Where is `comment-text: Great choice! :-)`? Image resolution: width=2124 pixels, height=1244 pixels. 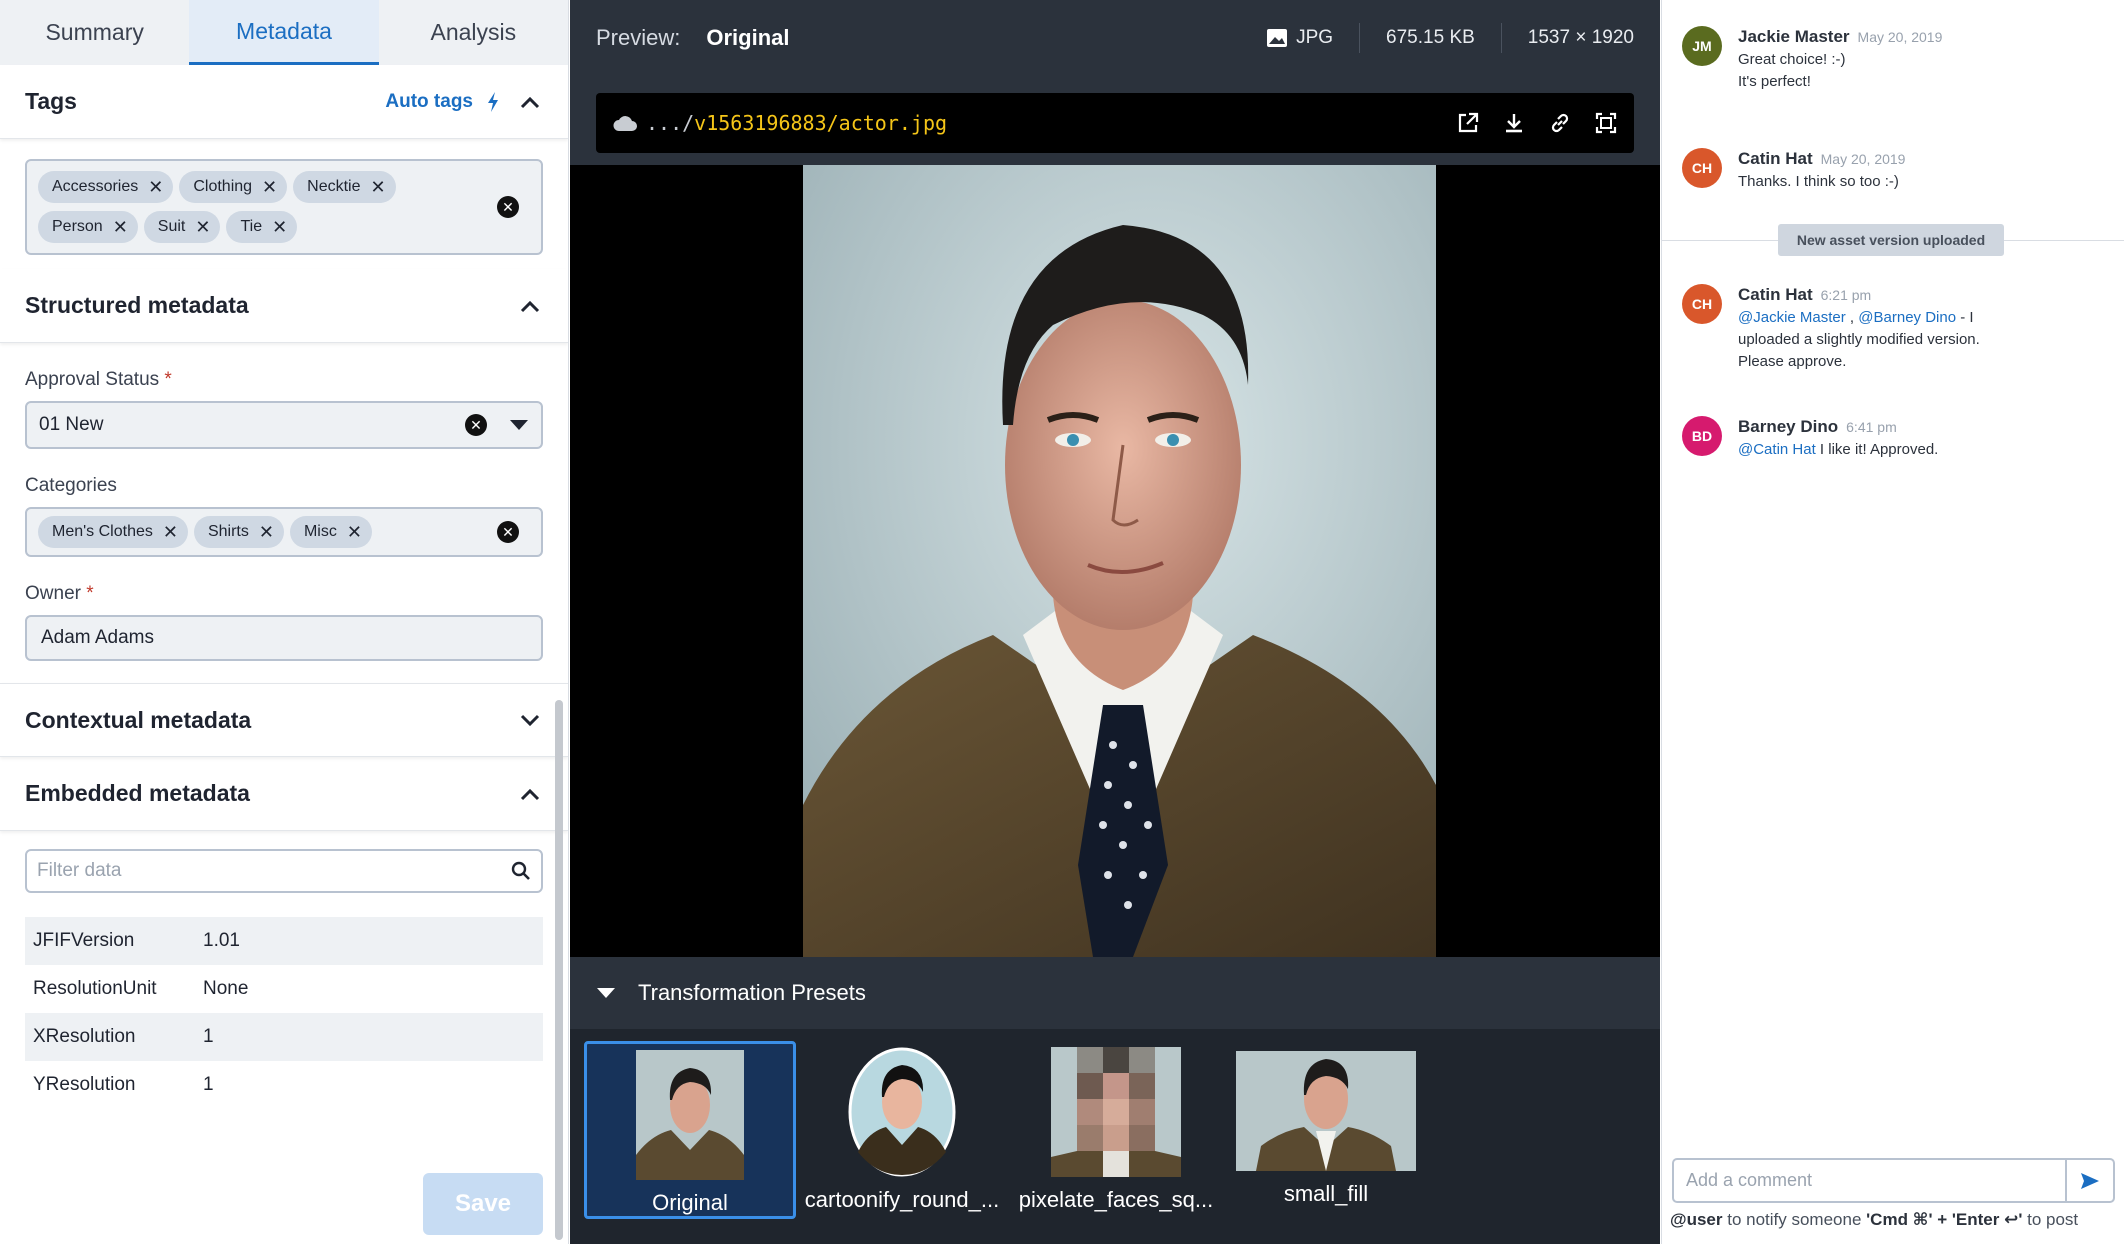 comment-text: Great choice! :-) is located at coordinates (1792, 59).